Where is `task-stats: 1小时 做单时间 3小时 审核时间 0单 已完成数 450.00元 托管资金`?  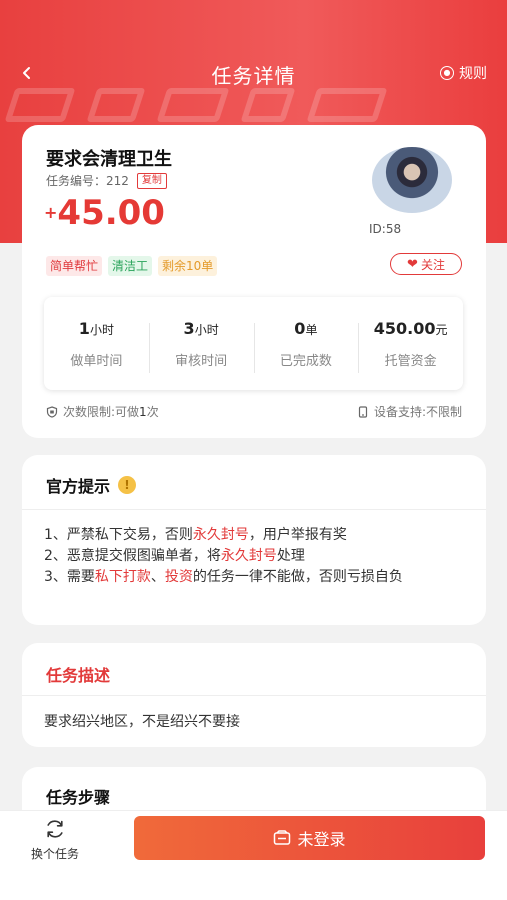
task-stats: 1小时 做单时间 3小时 审核时间 0单 已完成数 450.00元 托管资金 is located at coordinates (253, 343).